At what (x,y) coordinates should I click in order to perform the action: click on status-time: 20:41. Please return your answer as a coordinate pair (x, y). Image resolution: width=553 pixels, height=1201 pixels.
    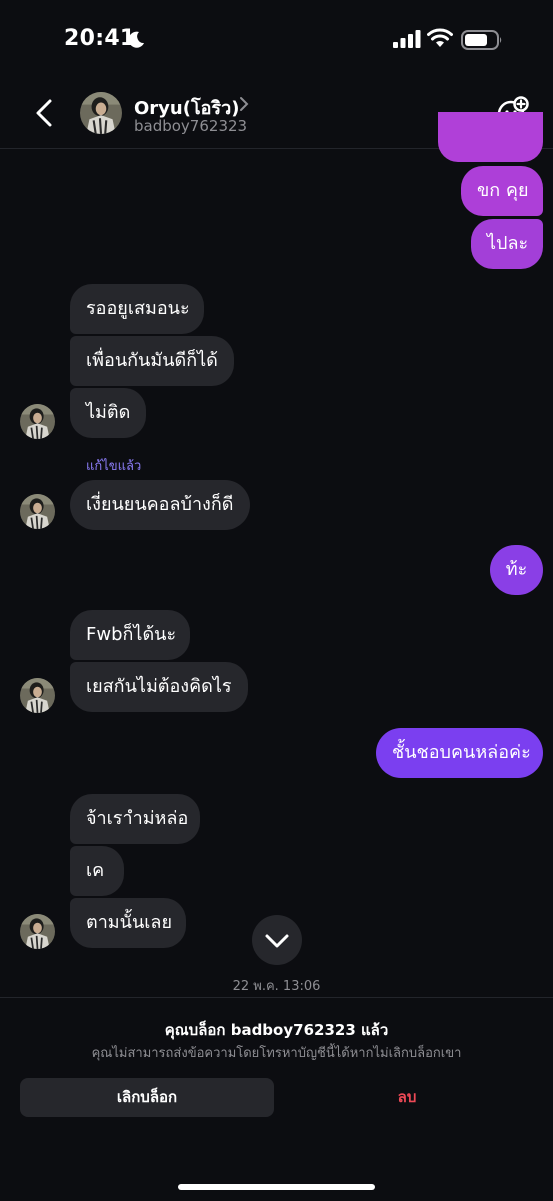
    Looking at the image, I should click on (100, 38).